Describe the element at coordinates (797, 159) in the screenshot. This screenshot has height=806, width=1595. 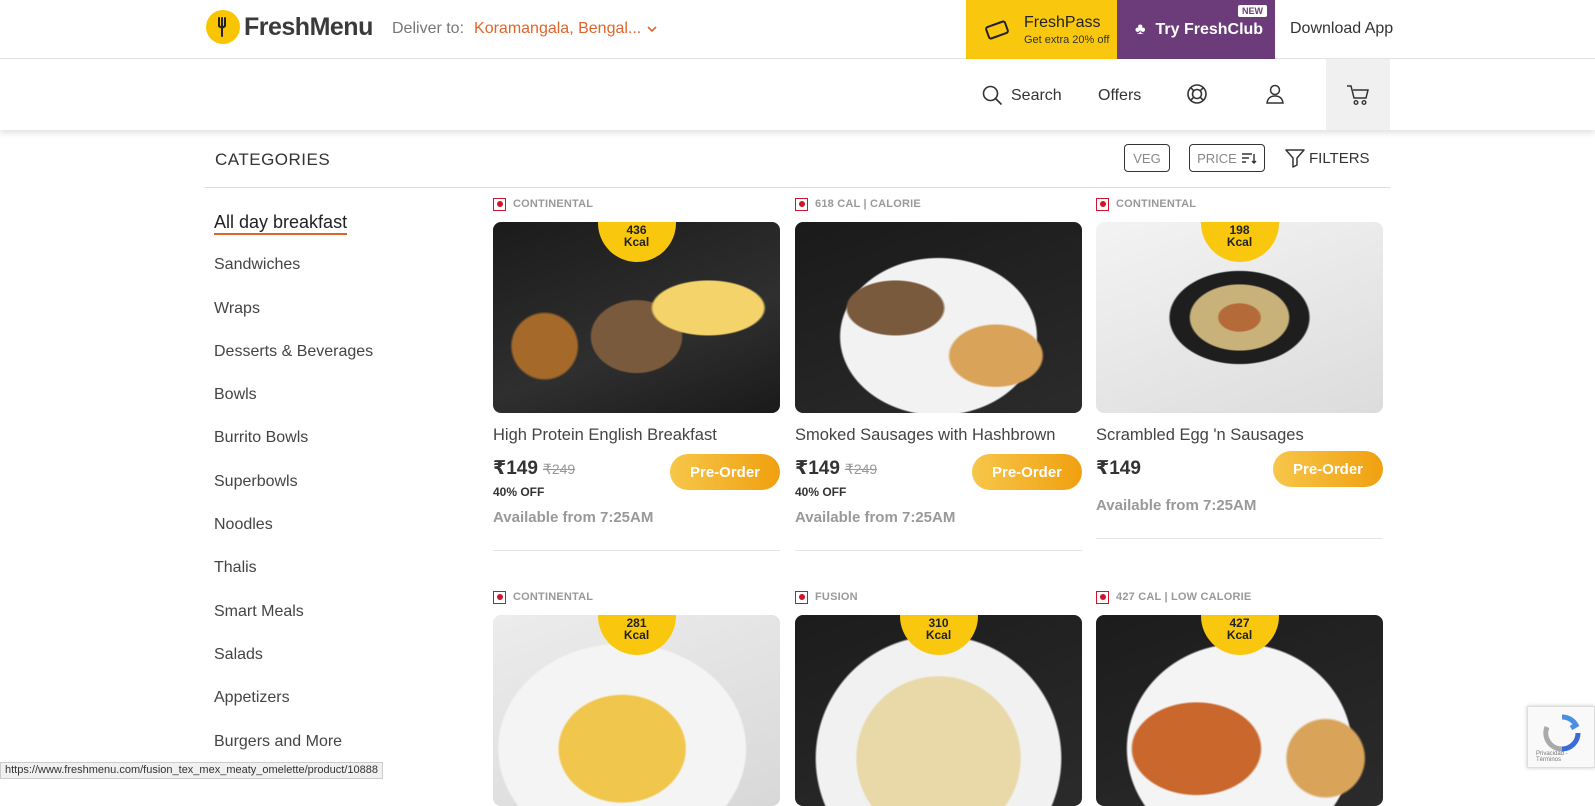
I see `categories-header: CATEGORIES VEG PRICE FILTERS` at that location.